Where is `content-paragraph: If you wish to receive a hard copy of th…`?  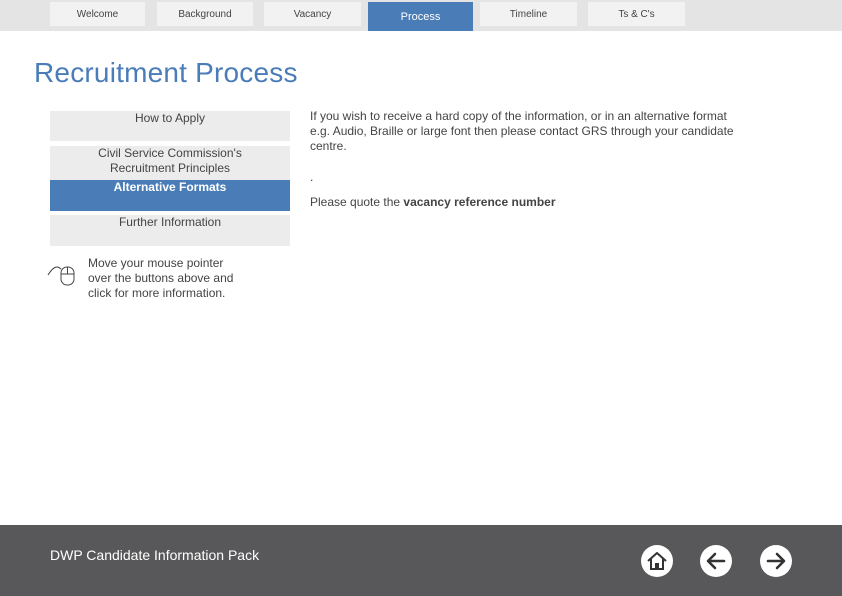 content-paragraph: If you wish to receive a hard copy of th… is located at coordinates (522, 131).